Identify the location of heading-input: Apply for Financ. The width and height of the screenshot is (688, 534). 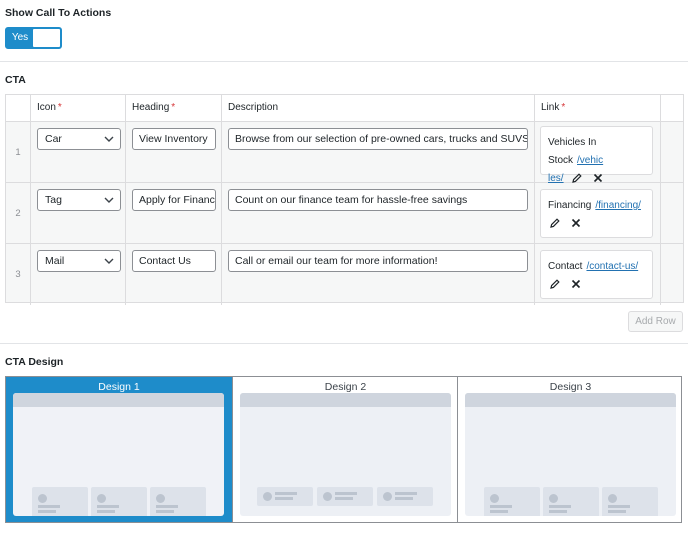
(174, 200).